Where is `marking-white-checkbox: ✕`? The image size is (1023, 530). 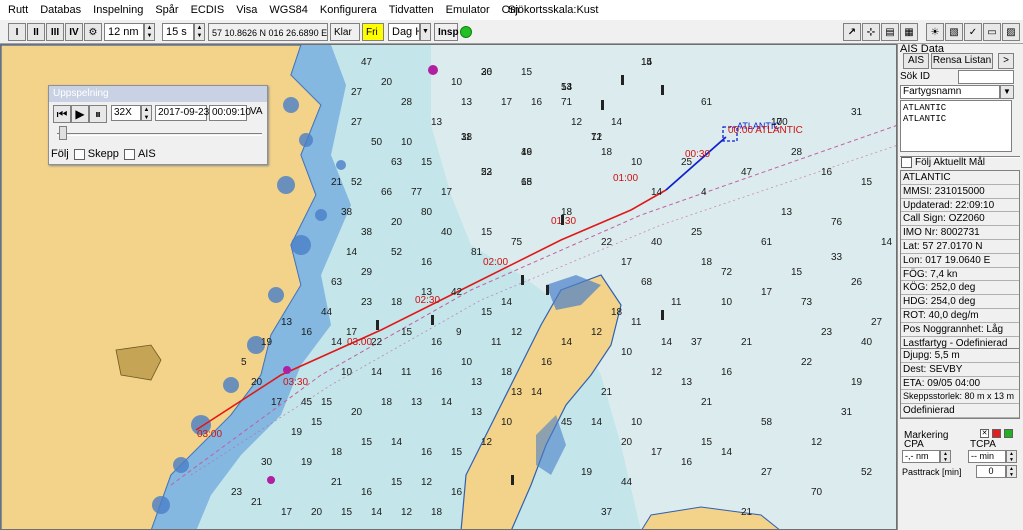
marking-white-checkbox: ✕ is located at coordinates (984, 433).